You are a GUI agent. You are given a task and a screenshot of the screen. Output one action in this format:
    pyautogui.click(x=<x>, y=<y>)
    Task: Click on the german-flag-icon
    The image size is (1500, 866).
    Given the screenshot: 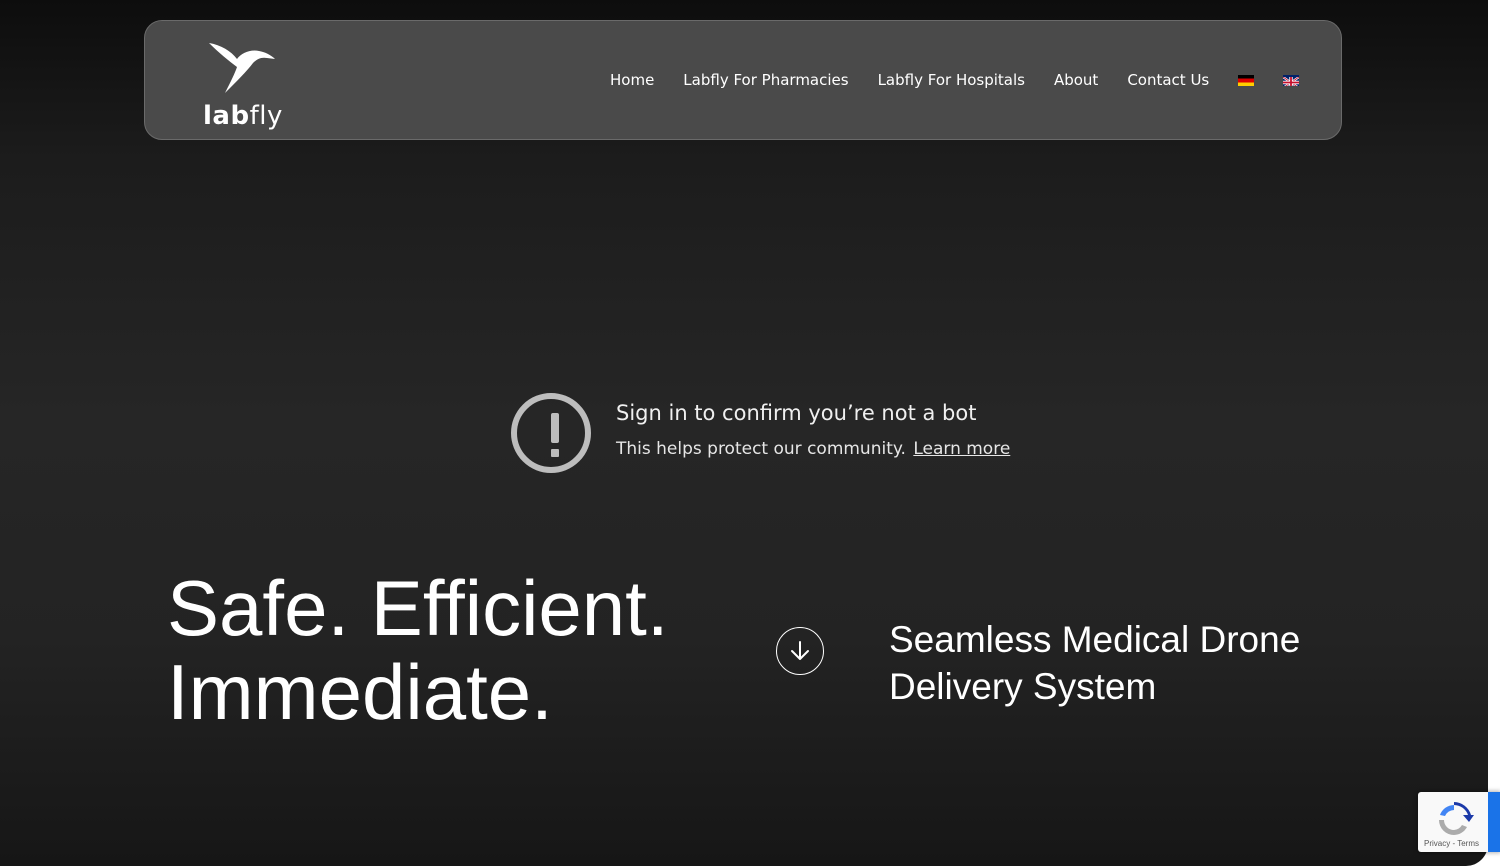 What is the action you would take?
    pyautogui.click(x=1246, y=80)
    